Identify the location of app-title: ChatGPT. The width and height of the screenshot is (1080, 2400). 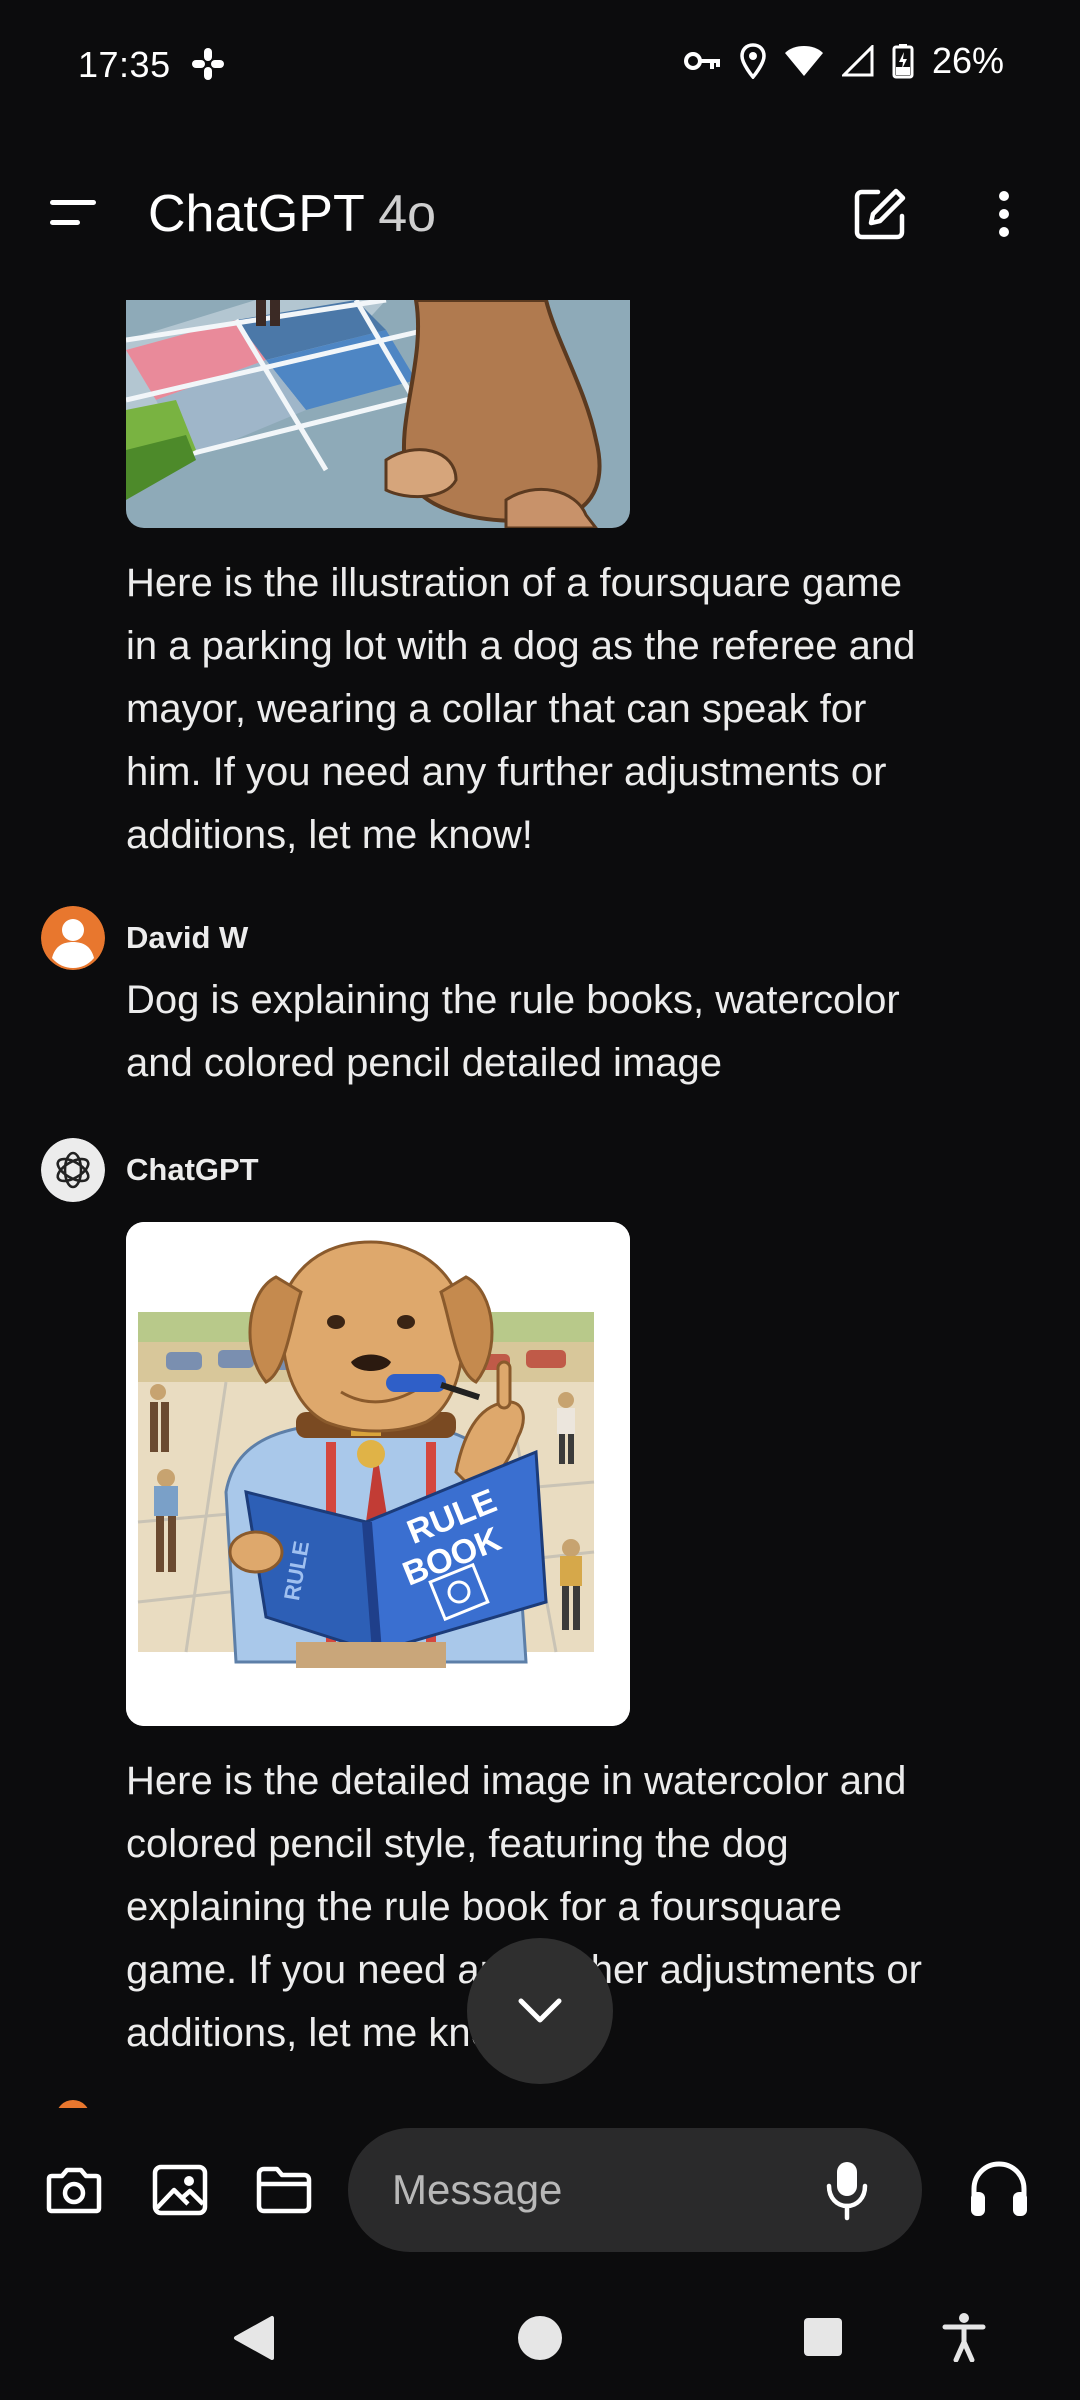
(256, 214).